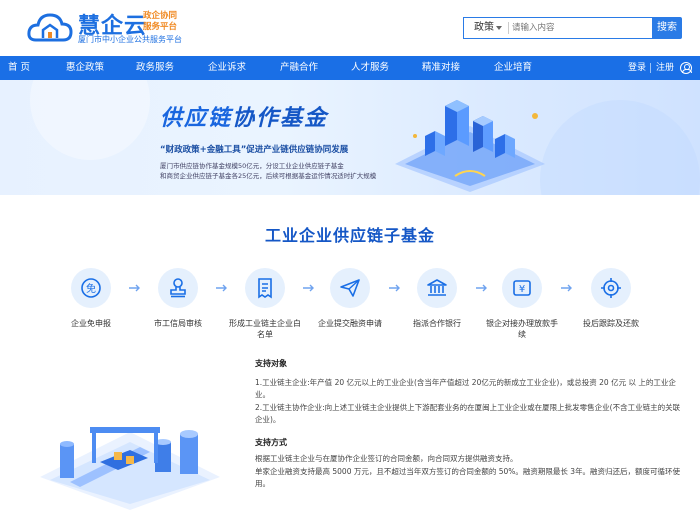 The width and height of the screenshot is (700, 517). Describe the element at coordinates (252, 166) in the screenshot. I see `banner-text-line-1: 厦门市供应链协作基金规模50亿元，分设工业企业供应链子基金` at that location.